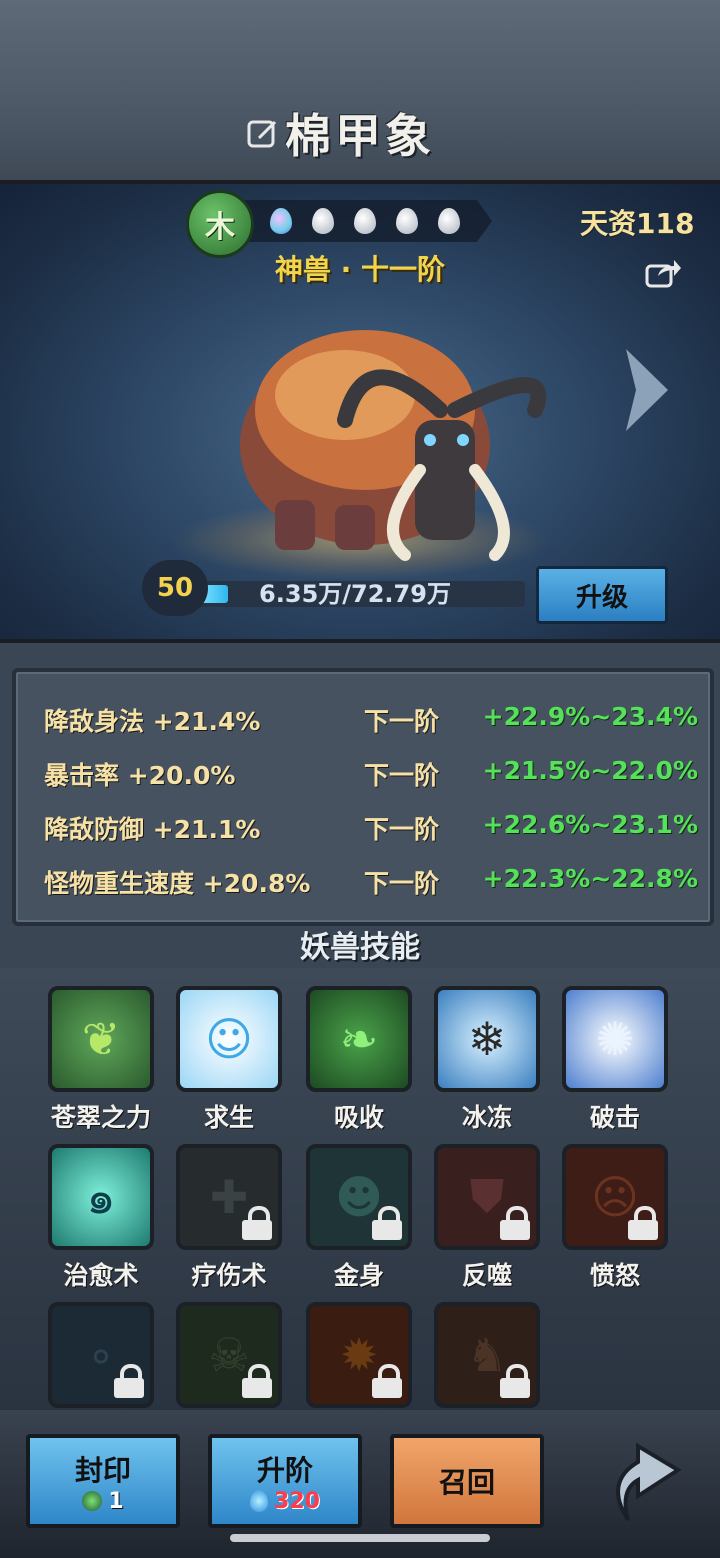  Describe the element at coordinates (355, 594) in the screenshot. I see `exp-text: 6.35万/72.79万` at that location.